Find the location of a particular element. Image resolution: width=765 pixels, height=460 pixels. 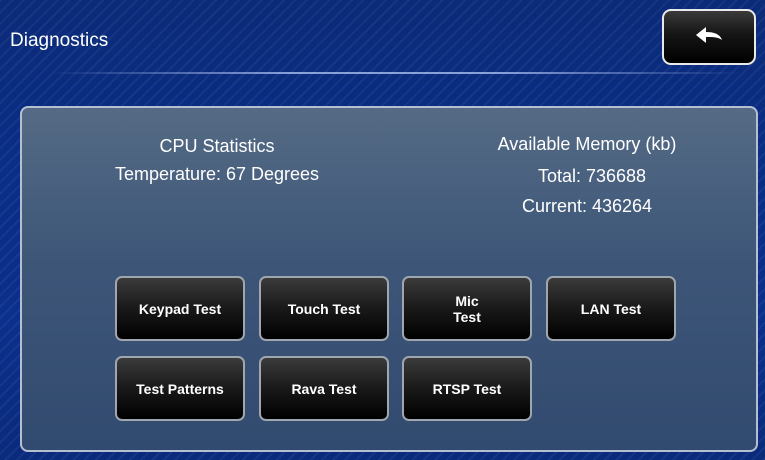

rava-test-label: Rava Test is located at coordinates (324, 388).